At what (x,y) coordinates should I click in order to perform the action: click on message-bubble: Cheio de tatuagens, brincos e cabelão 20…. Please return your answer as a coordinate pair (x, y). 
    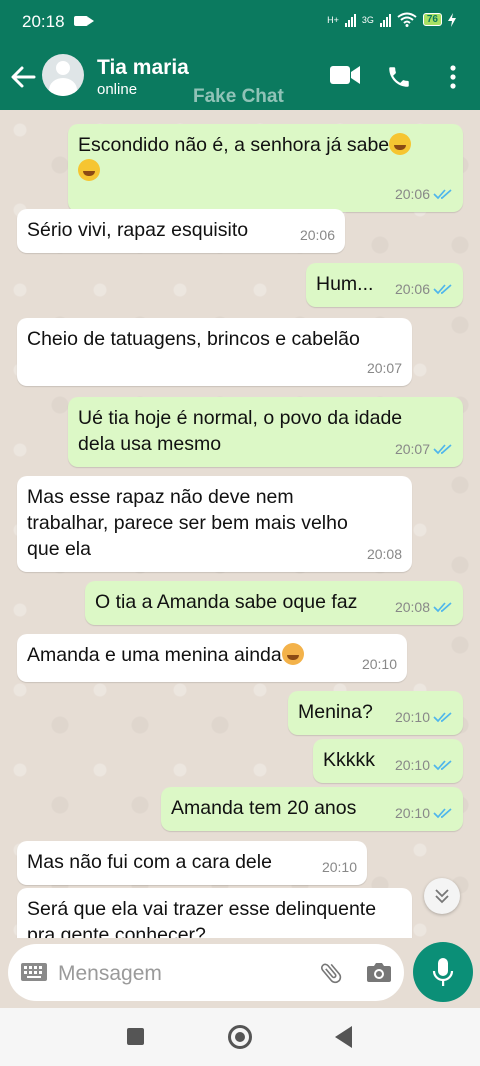
    Looking at the image, I should click on (214, 352).